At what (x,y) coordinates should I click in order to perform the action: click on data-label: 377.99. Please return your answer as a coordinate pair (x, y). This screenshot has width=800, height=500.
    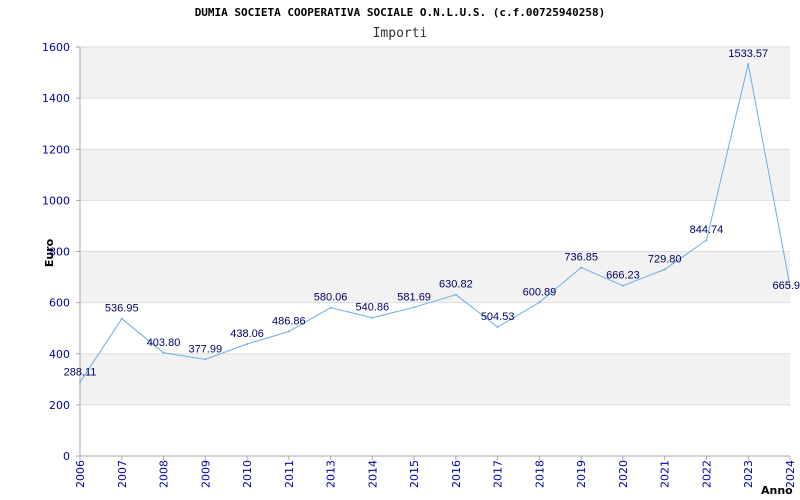
    Looking at the image, I should click on (205, 349).